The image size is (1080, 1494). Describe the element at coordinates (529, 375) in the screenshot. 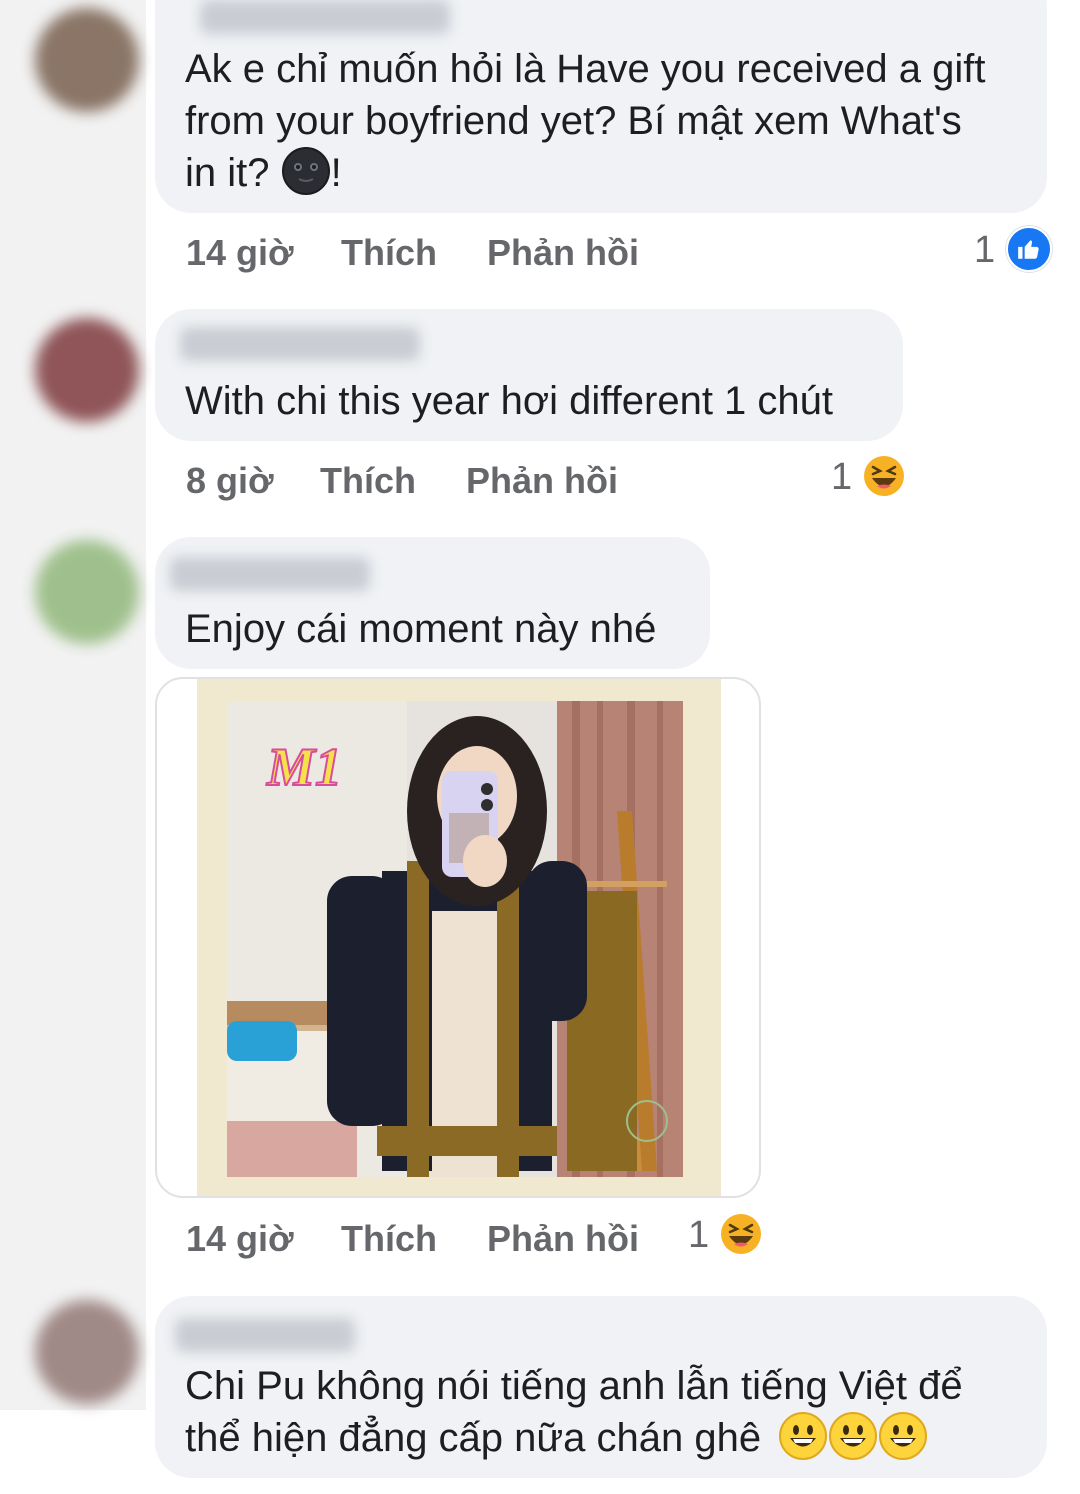

I see `comment-bubble: With chi this year hơi different 1 chút` at that location.